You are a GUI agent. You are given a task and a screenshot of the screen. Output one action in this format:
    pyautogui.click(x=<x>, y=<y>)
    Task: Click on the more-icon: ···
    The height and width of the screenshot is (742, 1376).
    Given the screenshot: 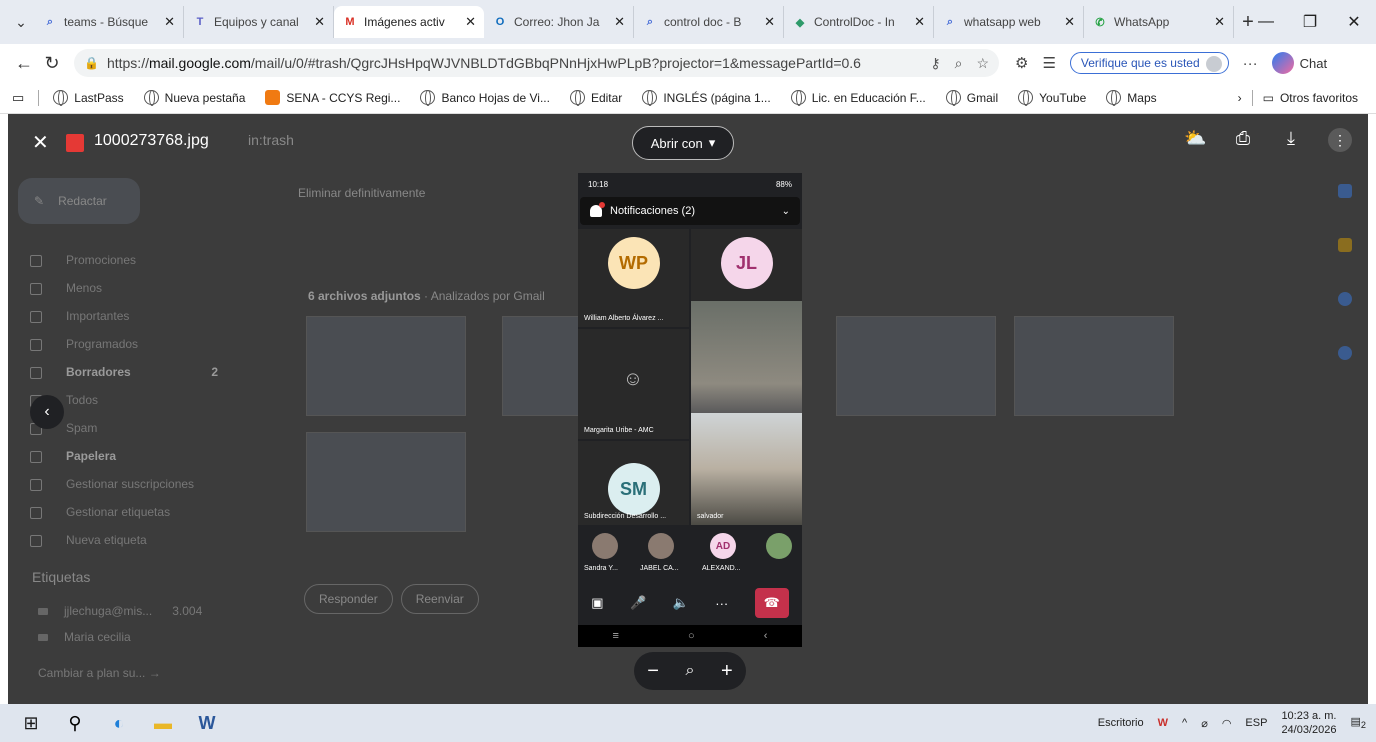 What is the action you would take?
    pyautogui.click(x=1250, y=63)
    